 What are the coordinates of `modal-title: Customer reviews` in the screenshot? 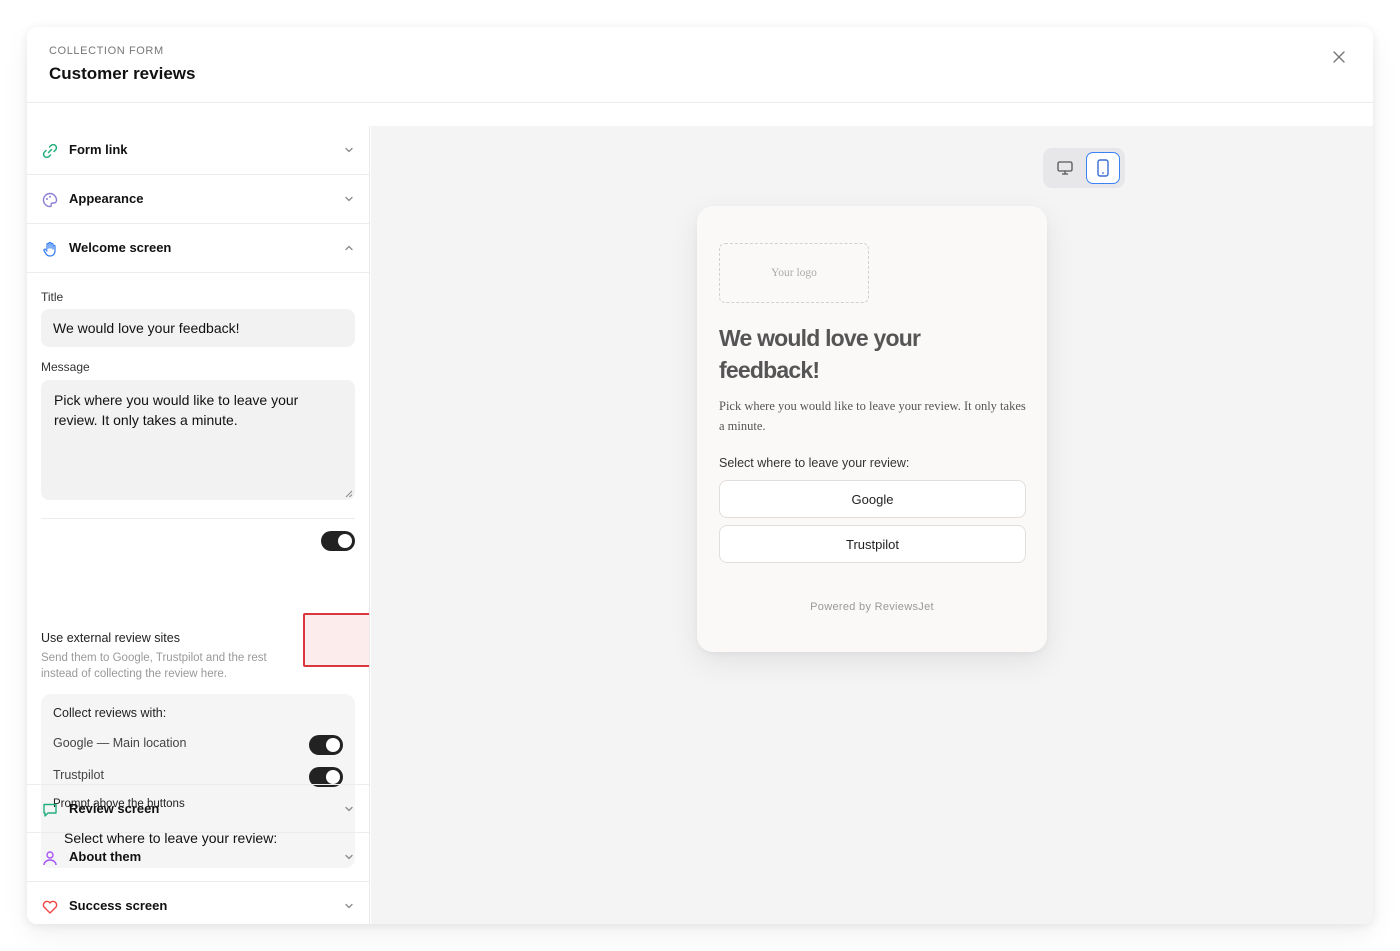 It's located at (122, 73).